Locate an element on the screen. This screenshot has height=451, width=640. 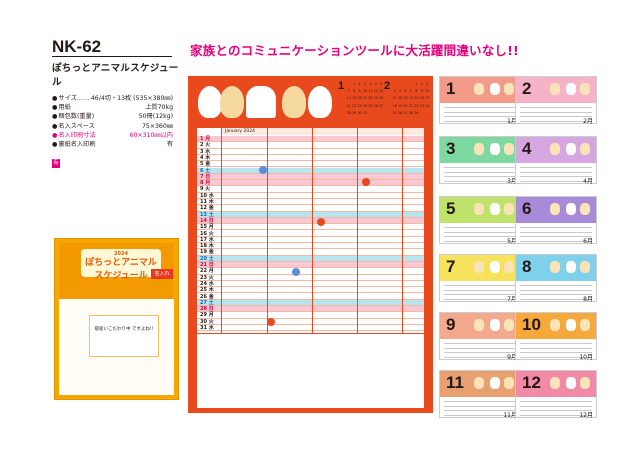
spec-row: 名入スペース 75×360㎜ is located at coordinates (112, 126).